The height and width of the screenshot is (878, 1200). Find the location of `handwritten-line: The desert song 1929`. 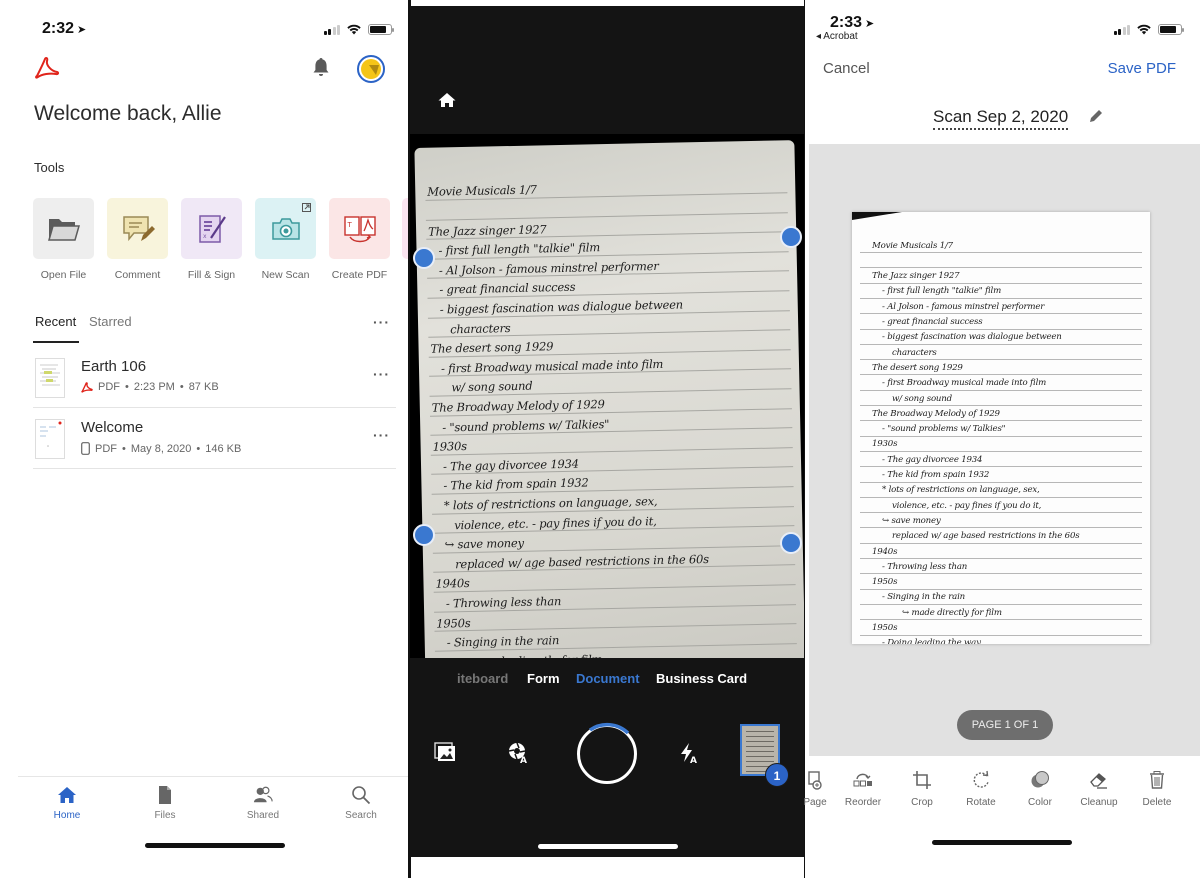

handwritten-line: The desert song 1929 is located at coordinates (917, 367).